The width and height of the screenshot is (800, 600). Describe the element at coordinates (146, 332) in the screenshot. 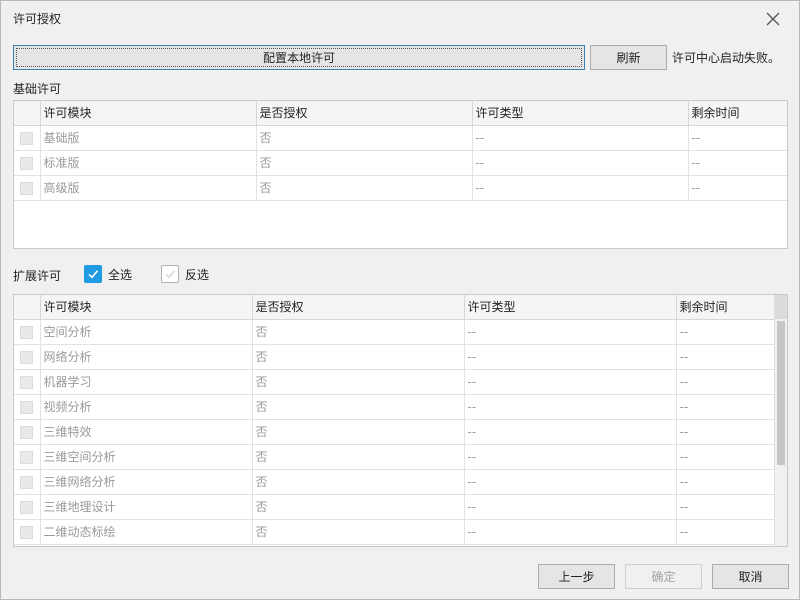

I see `module-cell: 空间分析` at that location.